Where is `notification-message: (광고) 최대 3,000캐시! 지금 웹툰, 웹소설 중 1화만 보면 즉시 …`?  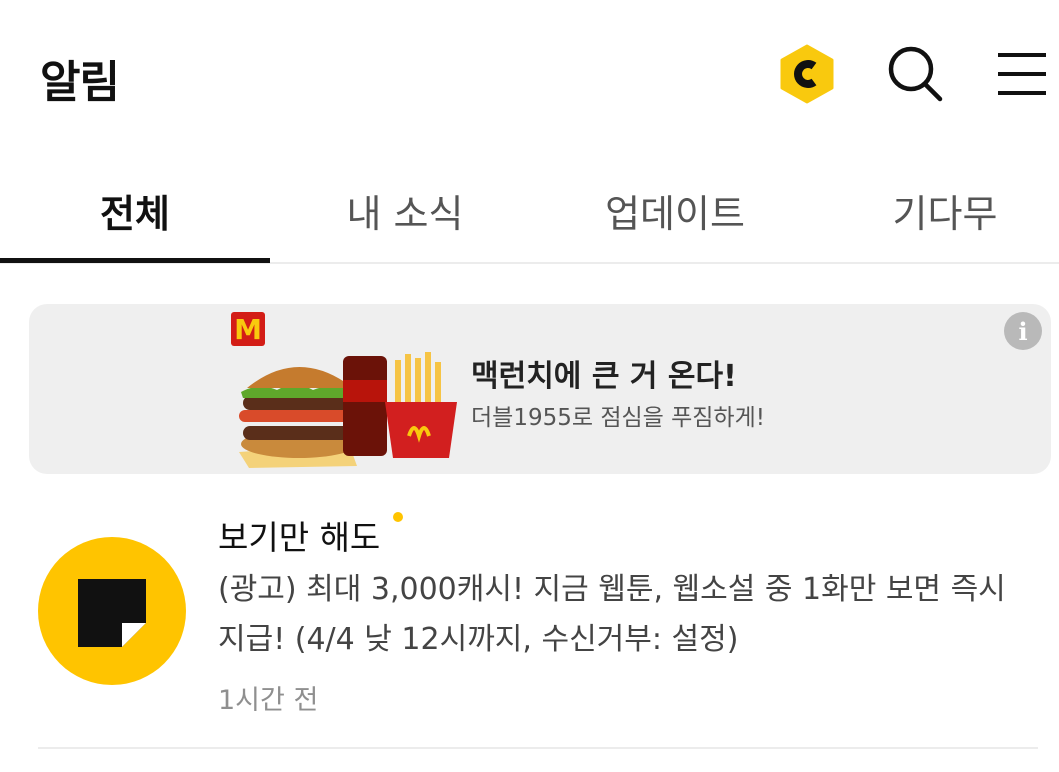 notification-message: (광고) 최대 3,000캐시! 지금 웹툰, 웹소설 중 1화만 보면 즉시 … is located at coordinates (612, 614).